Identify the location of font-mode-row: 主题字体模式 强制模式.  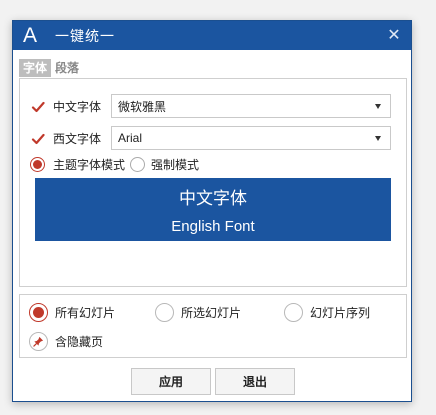
(114, 164).